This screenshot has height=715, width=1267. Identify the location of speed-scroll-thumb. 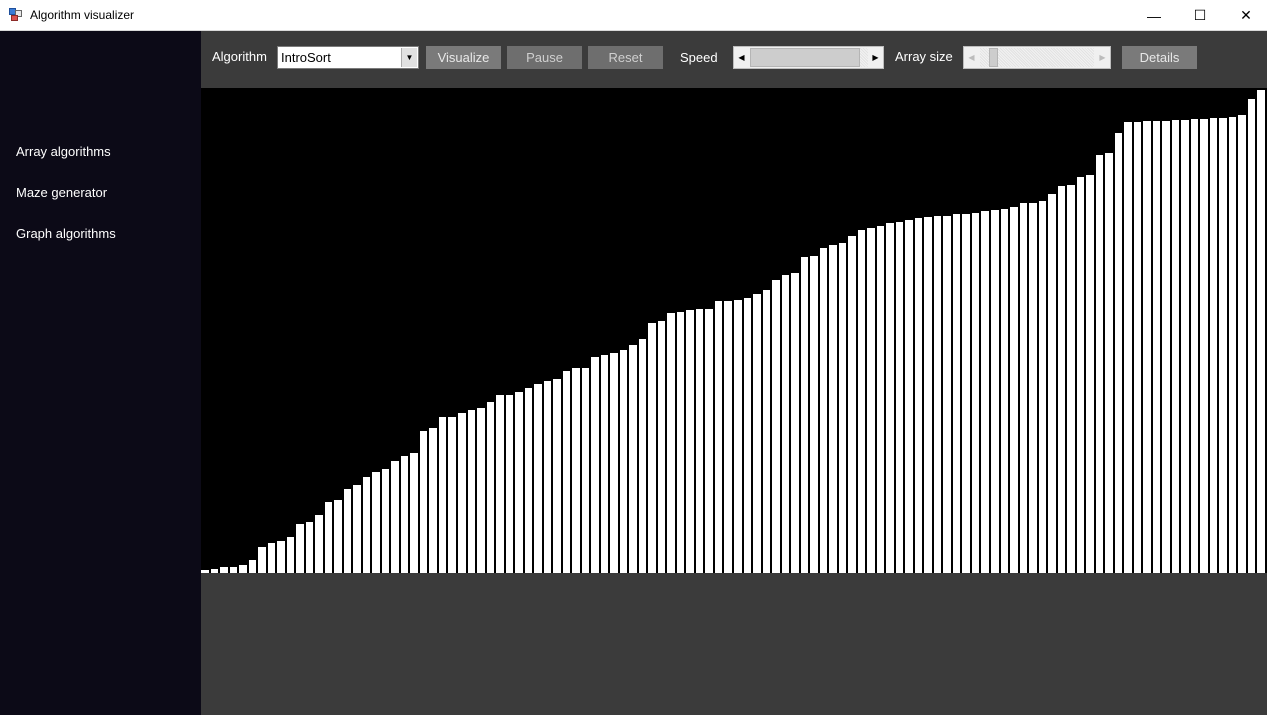
(805, 57).